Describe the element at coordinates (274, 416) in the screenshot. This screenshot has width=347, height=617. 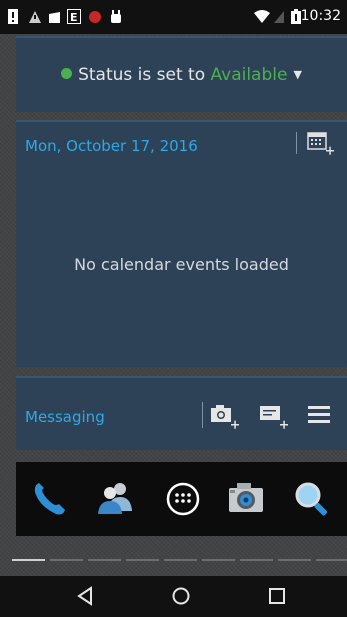
I see `compose-message-icon` at that location.